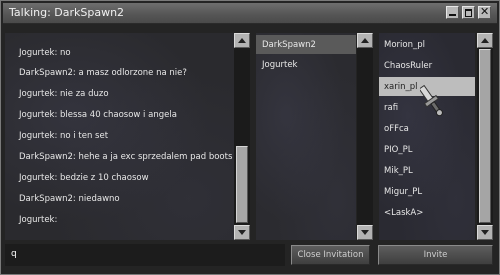 The height and width of the screenshot is (275, 500). What do you see at coordinates (98, 115) in the screenshot?
I see `chat-message: Jogurtek: blessa 40 chaosow i angela` at bounding box center [98, 115].